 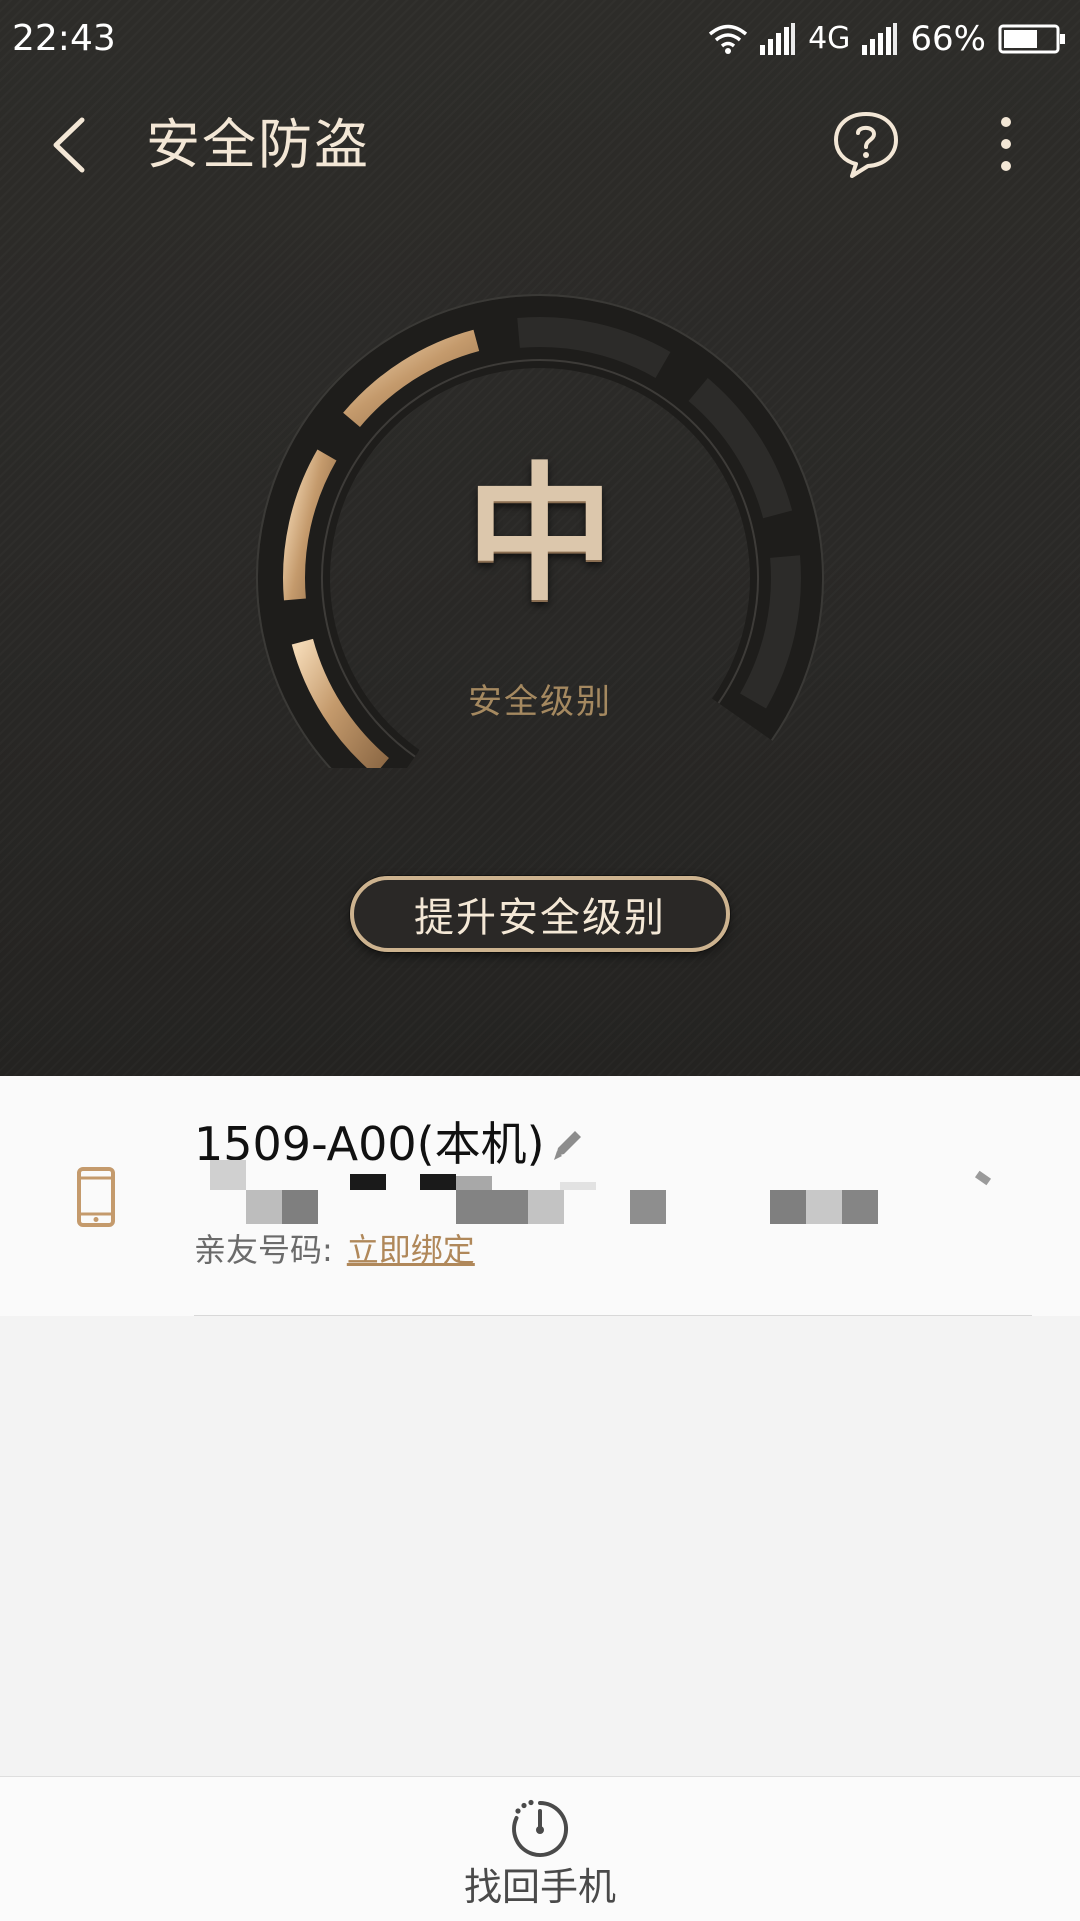 What do you see at coordinates (605, 1192) in the screenshot?
I see `privacy-mask` at bounding box center [605, 1192].